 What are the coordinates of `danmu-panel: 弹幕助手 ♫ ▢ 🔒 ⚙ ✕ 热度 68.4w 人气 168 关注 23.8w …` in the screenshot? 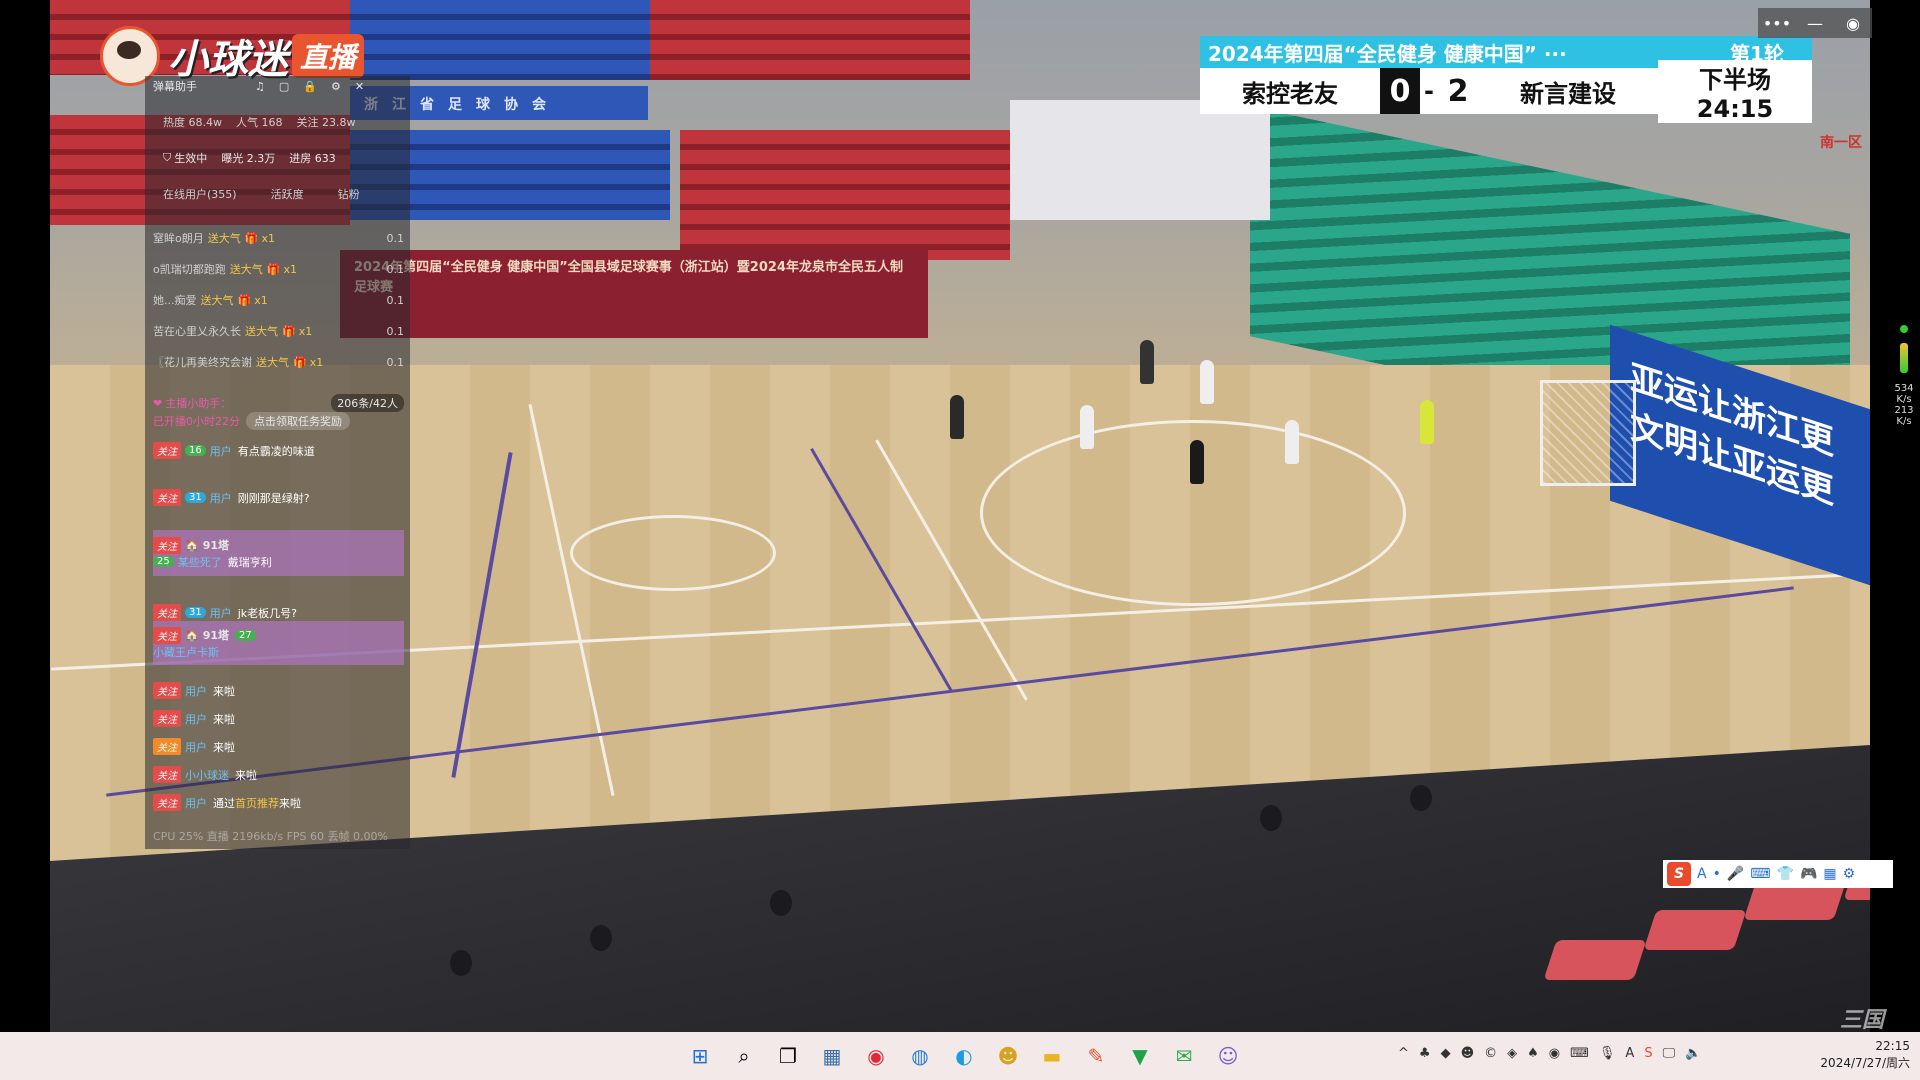 It's located at (277, 462).